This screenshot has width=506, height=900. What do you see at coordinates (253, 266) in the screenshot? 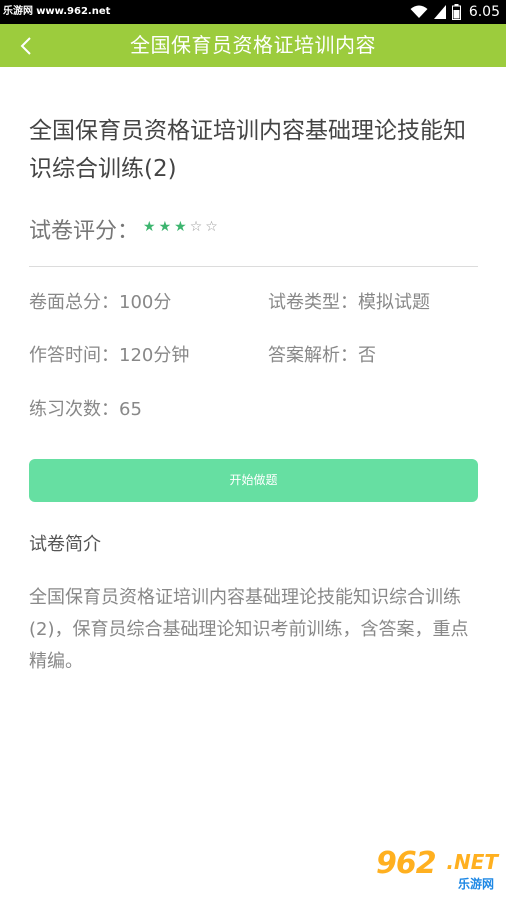
I see `divider` at bounding box center [253, 266].